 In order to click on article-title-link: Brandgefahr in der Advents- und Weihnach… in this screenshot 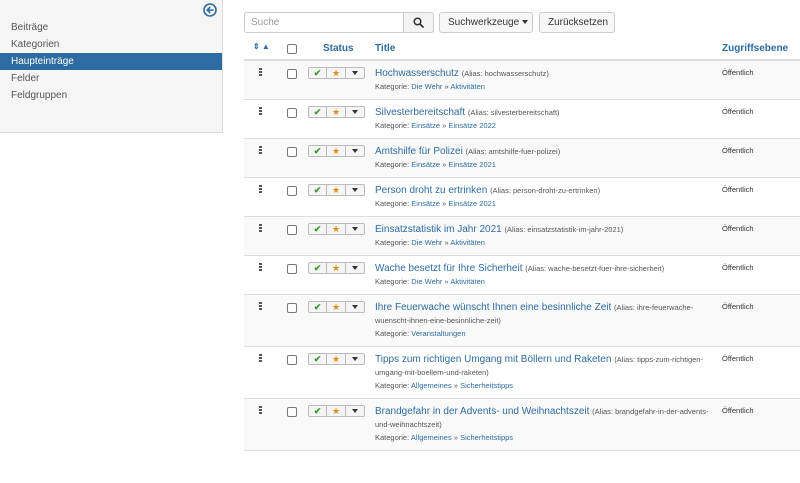, I will do `click(482, 411)`.